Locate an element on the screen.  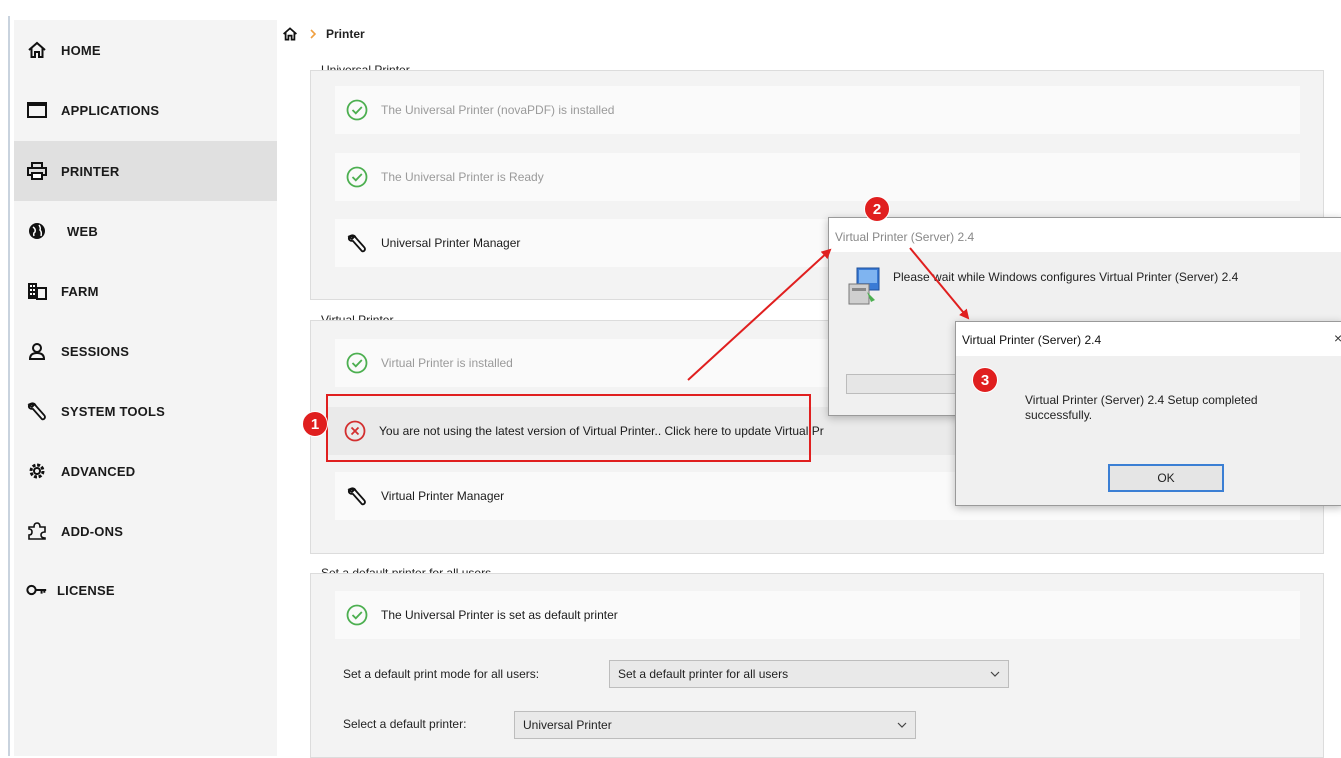
step-badge-1: 1 is located at coordinates (315, 424).